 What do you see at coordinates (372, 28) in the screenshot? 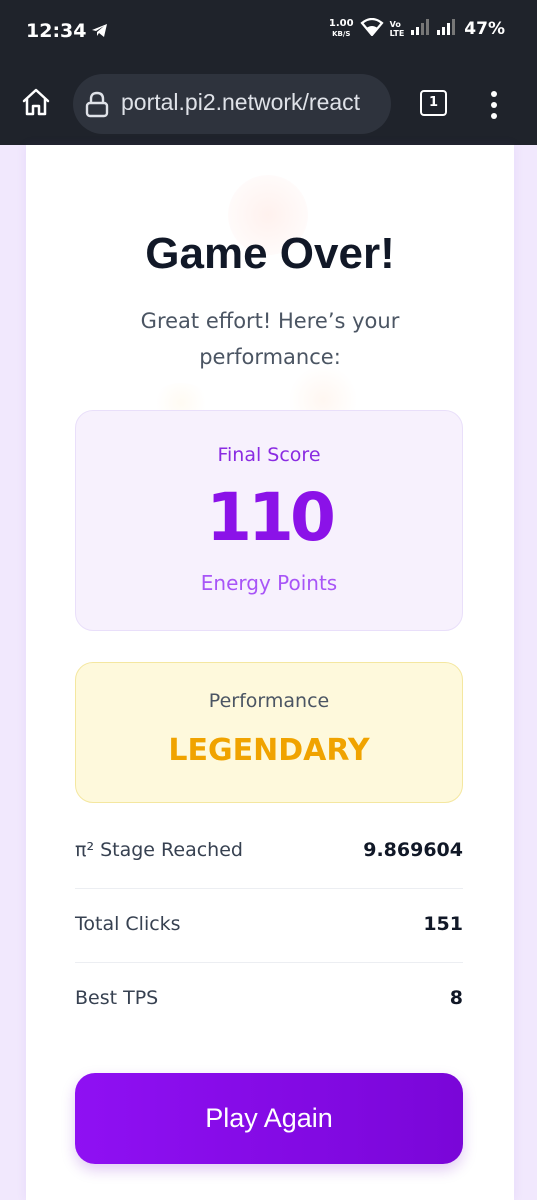
I see `wifi-icon` at bounding box center [372, 28].